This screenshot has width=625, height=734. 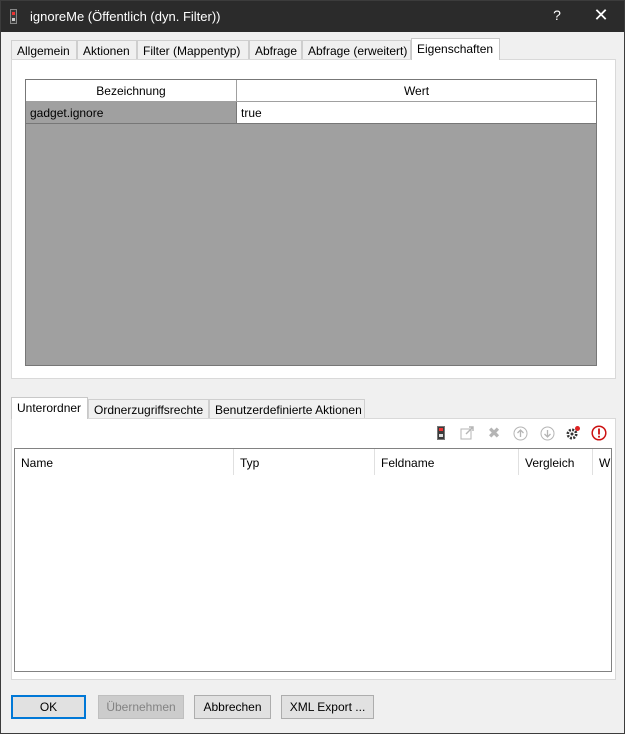 What do you see at coordinates (131, 113) in the screenshot?
I see `property-name-cell: gadget.ignore` at bounding box center [131, 113].